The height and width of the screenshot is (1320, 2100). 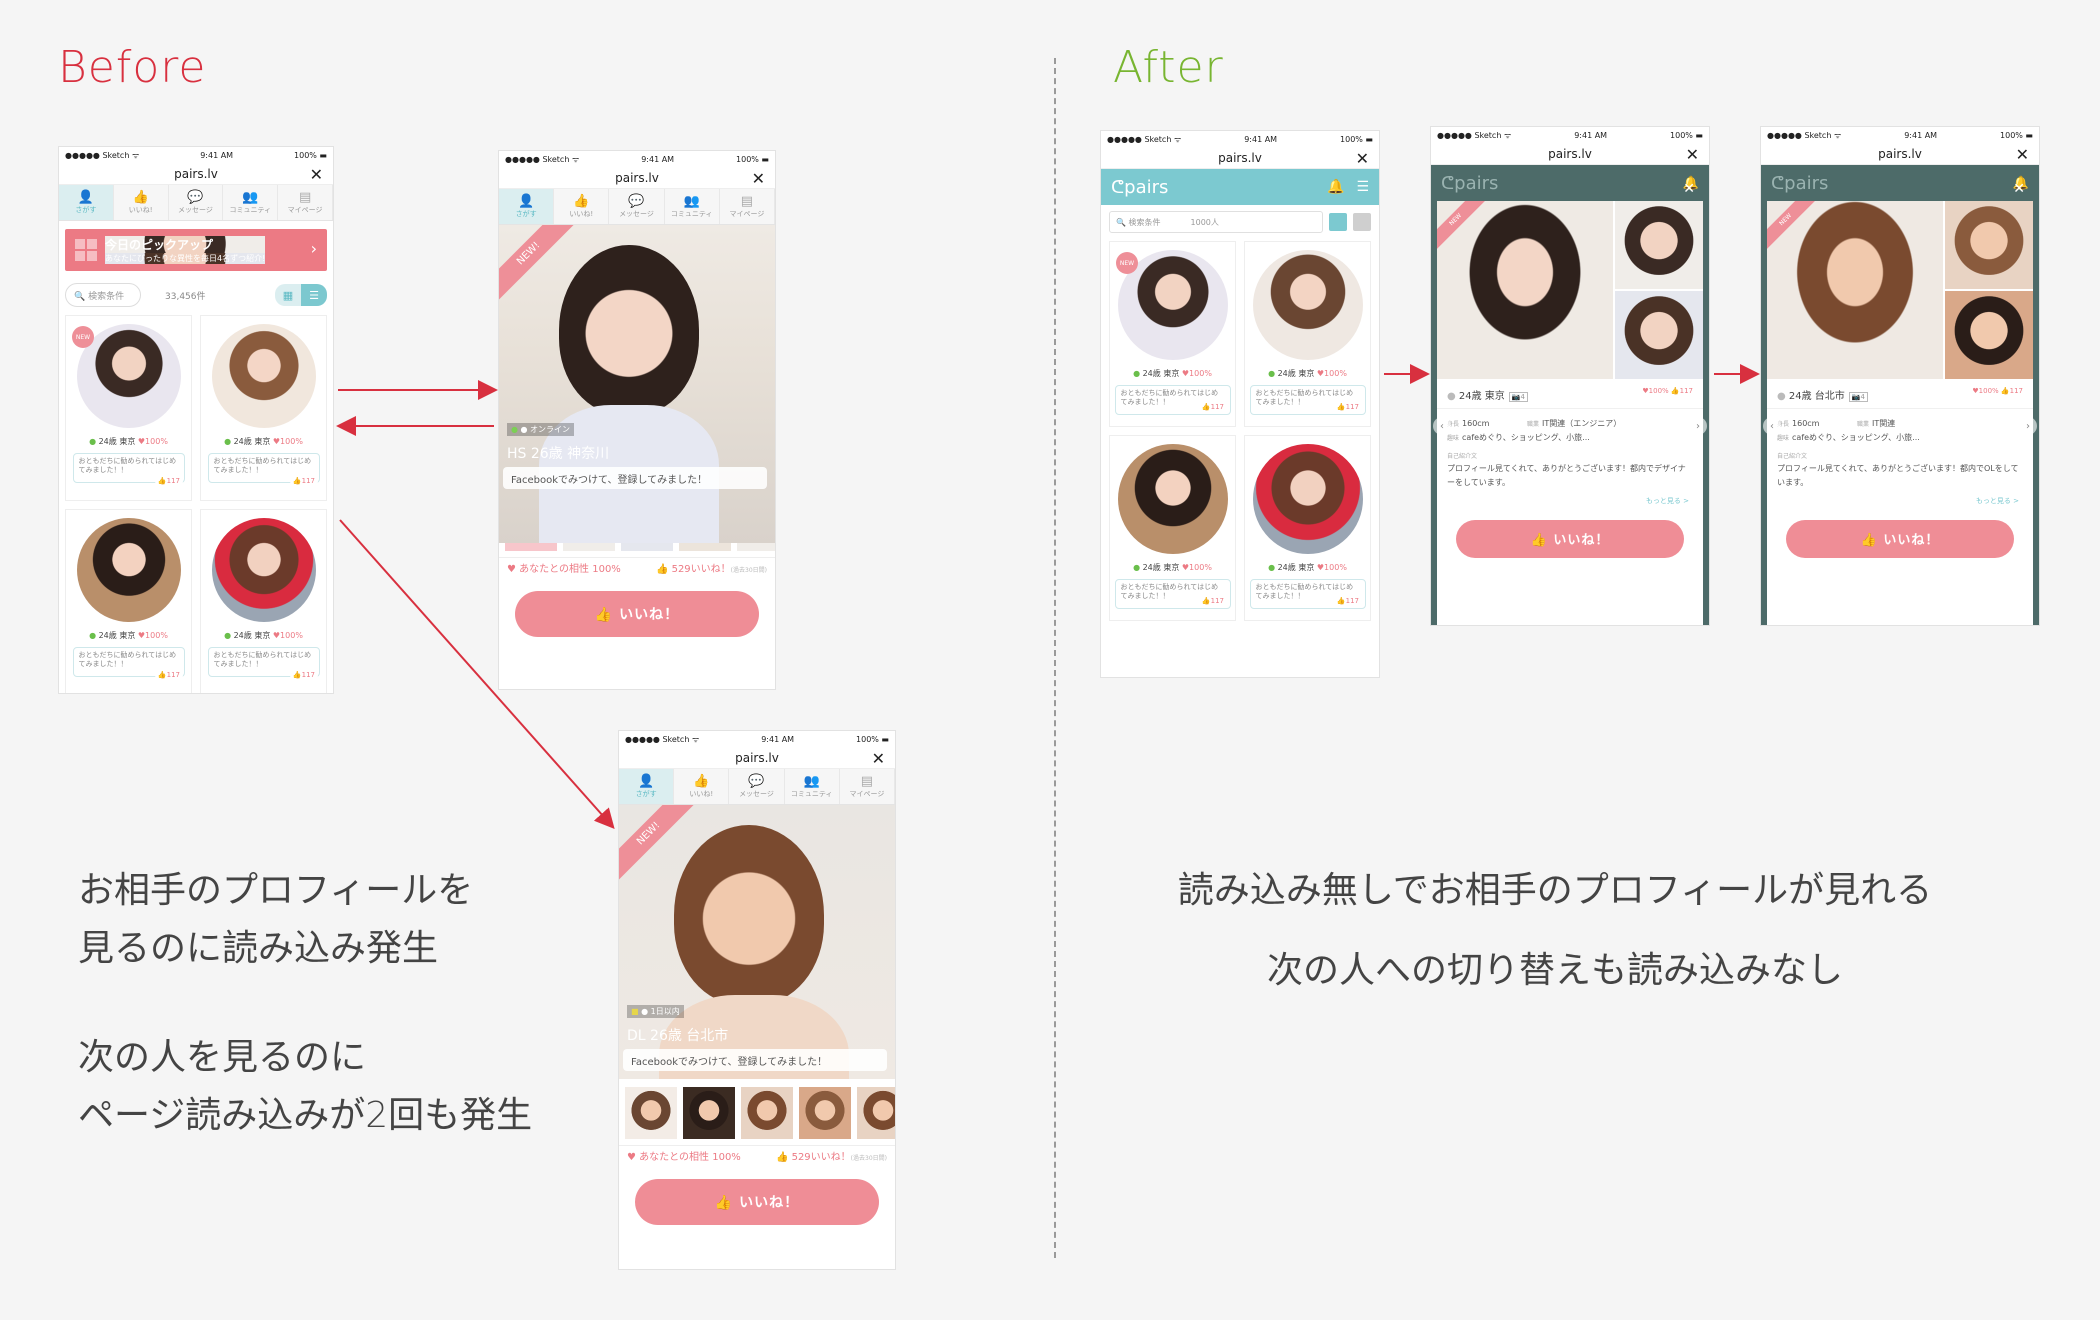 I want to click on section-divider, so click(x=1055, y=658).